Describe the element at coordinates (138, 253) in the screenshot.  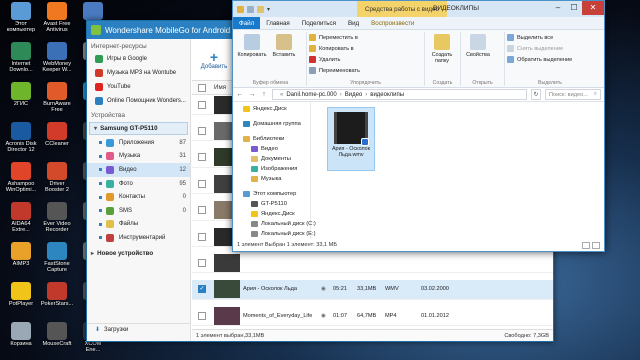
I see `new-device-item: ▸ Новое устройство` at that location.